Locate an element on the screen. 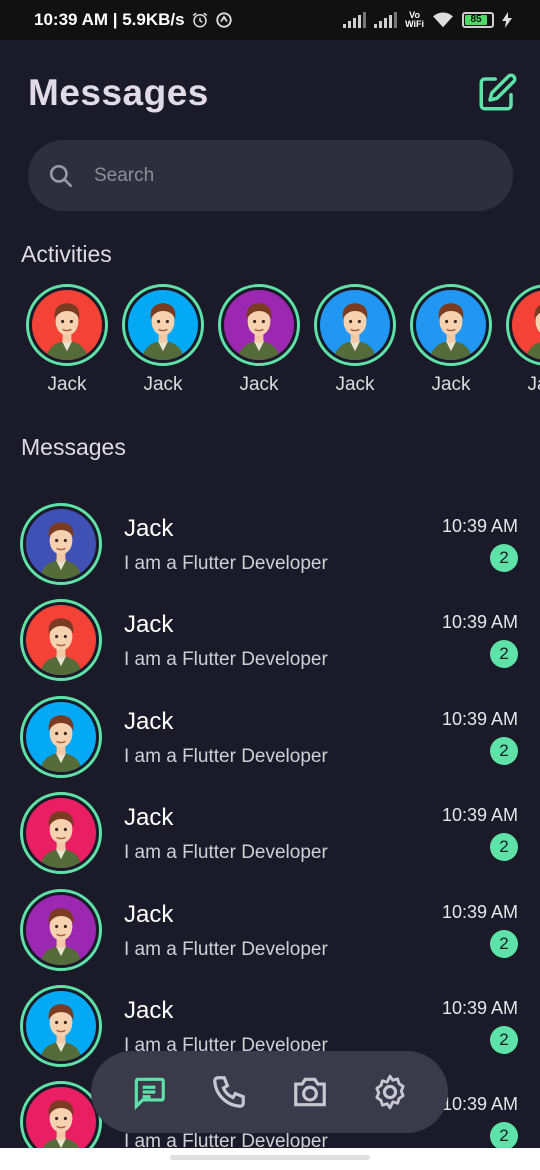 This screenshot has height=1170, width=540. chat-icon is located at coordinates (149, 1094).